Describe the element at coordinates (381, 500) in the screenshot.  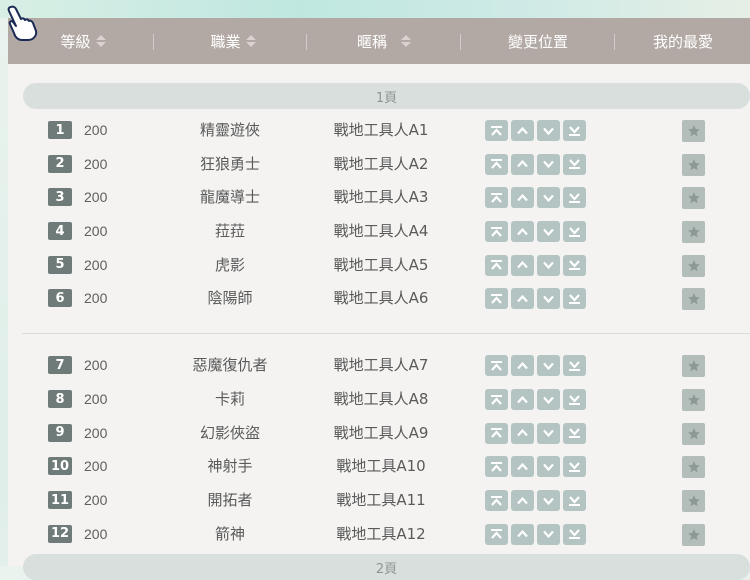
I see `row-nickname: 戰地工具A11` at that location.